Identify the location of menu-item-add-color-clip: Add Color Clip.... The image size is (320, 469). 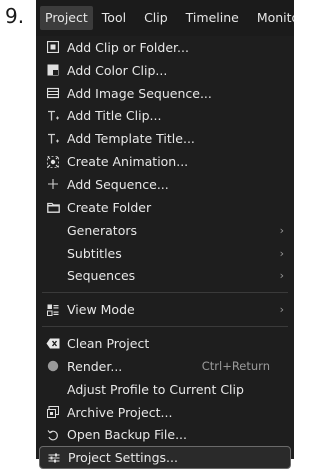
(165, 70).